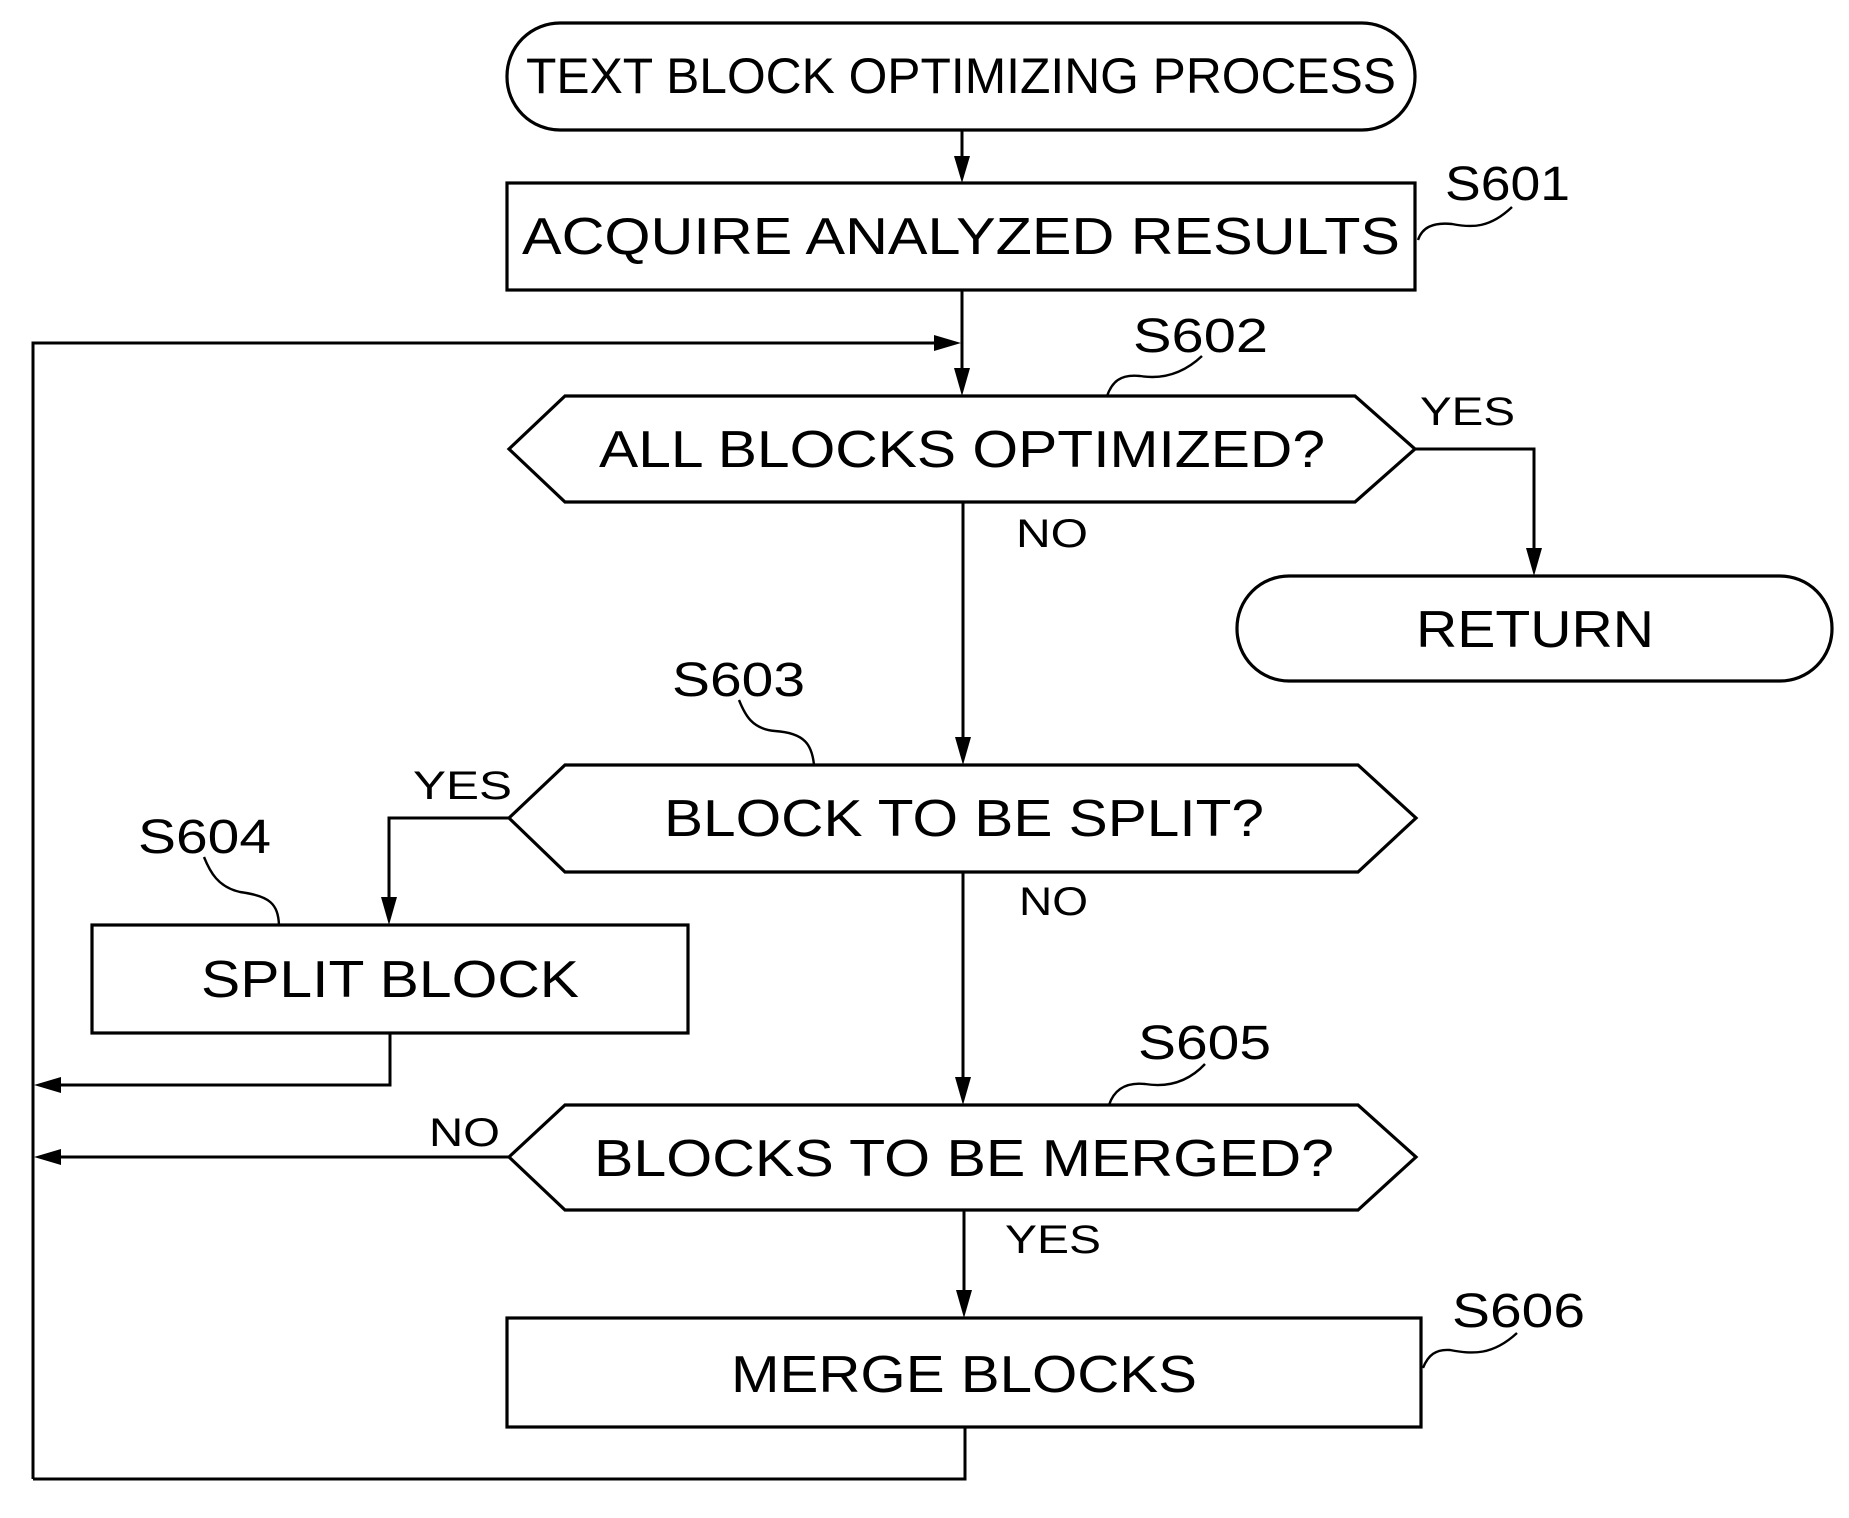 The image size is (1849, 1518). What do you see at coordinates (1467, 412) in the screenshot?
I see `branch-label-s602-yes: YES` at bounding box center [1467, 412].